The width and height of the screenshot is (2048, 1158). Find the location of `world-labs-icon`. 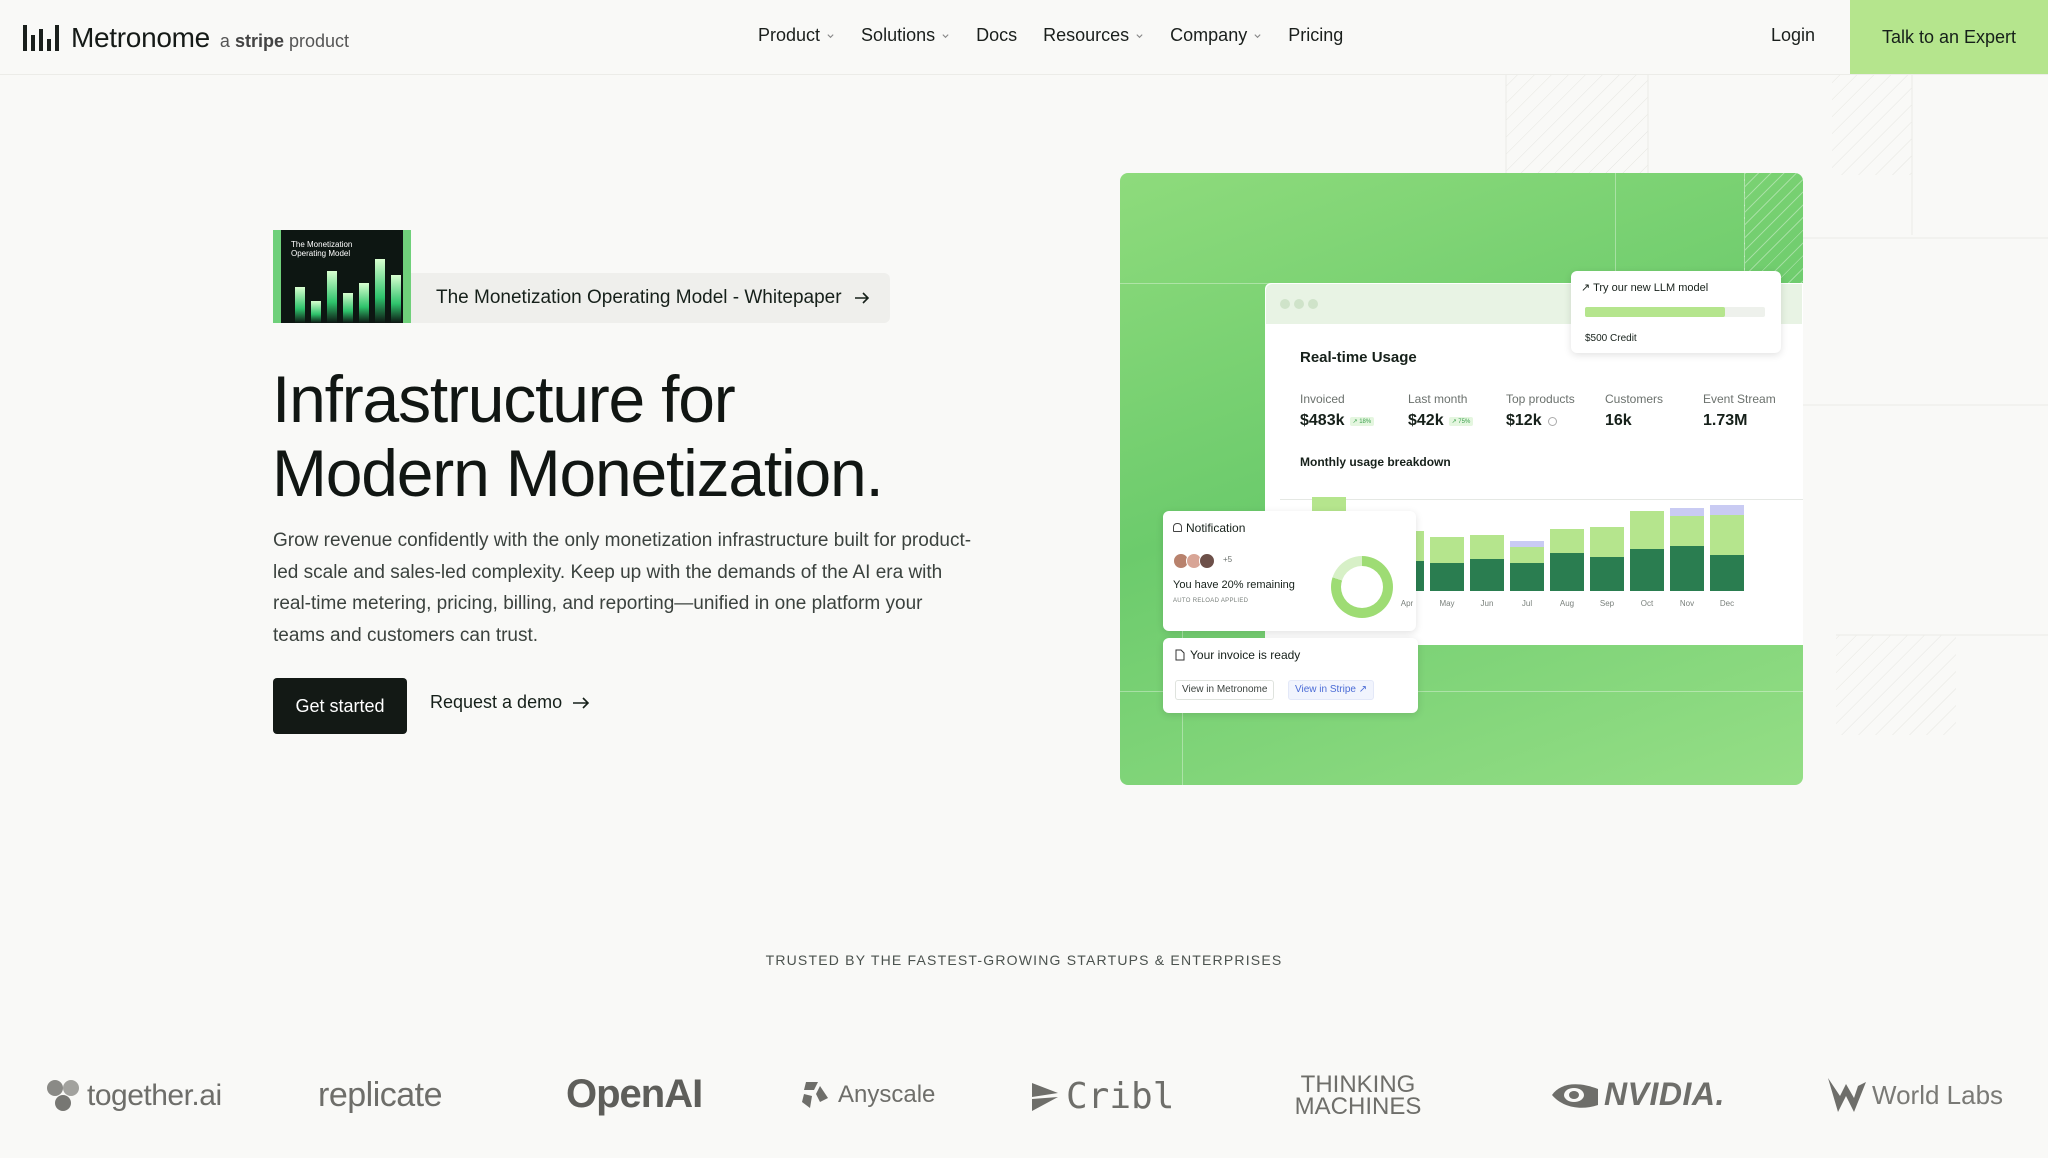

world-labs-icon is located at coordinates (1847, 1095).